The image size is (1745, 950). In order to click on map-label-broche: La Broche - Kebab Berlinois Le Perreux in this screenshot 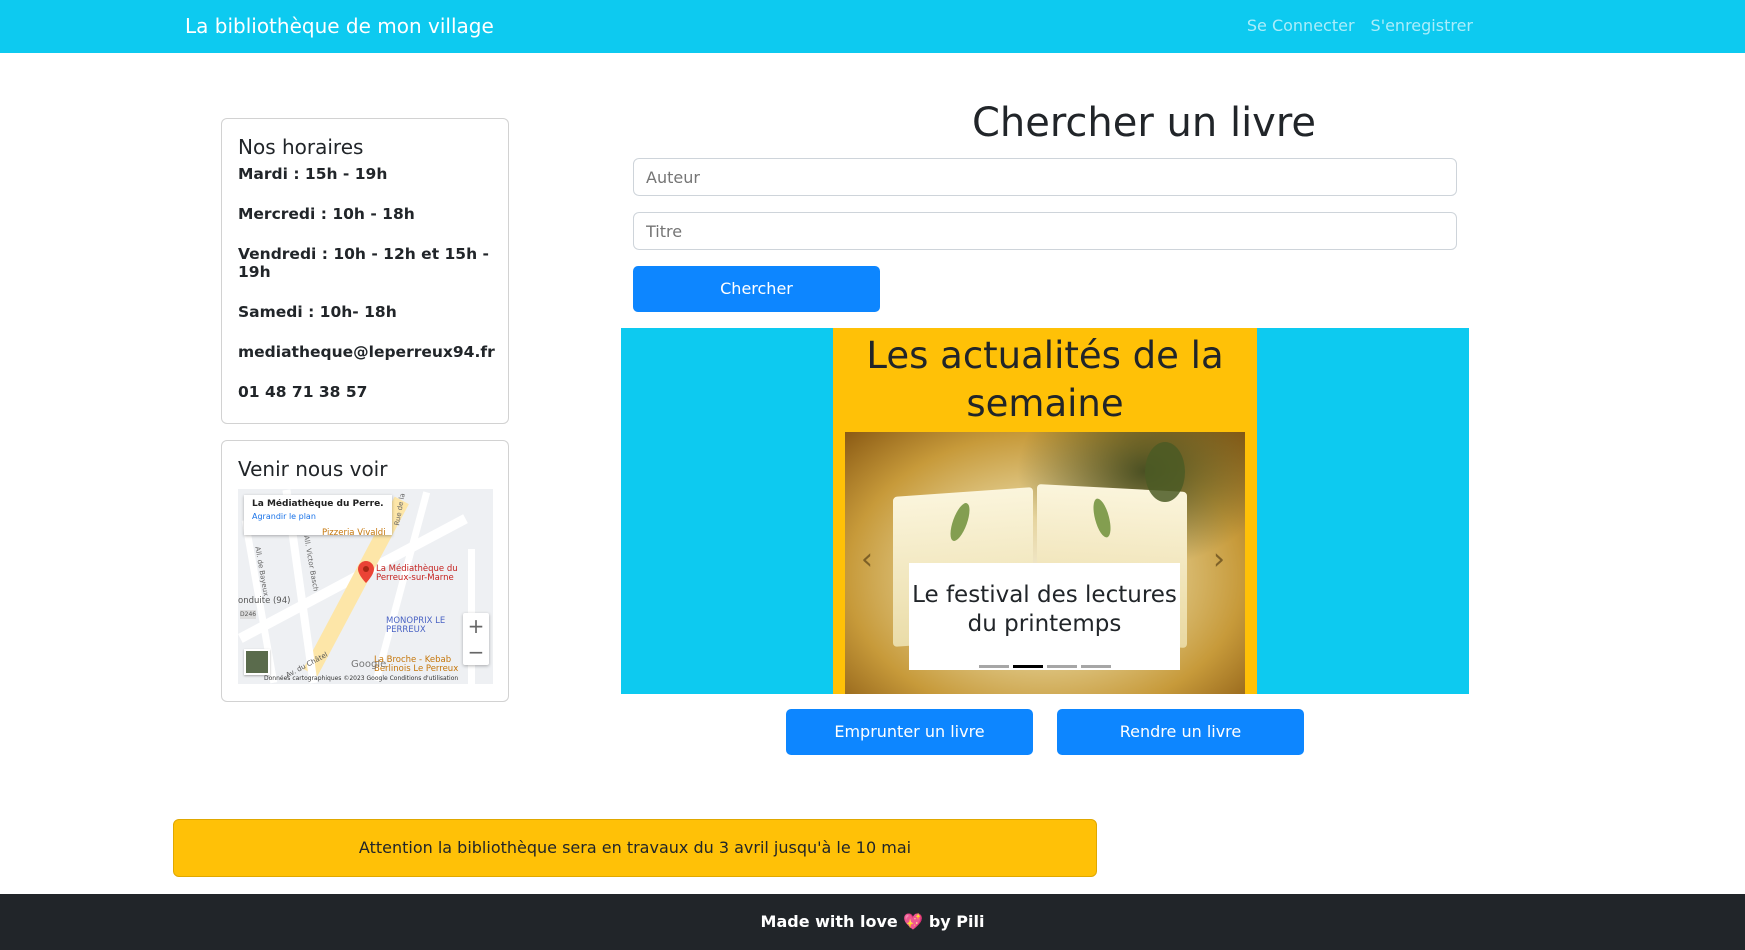, I will do `click(416, 664)`.